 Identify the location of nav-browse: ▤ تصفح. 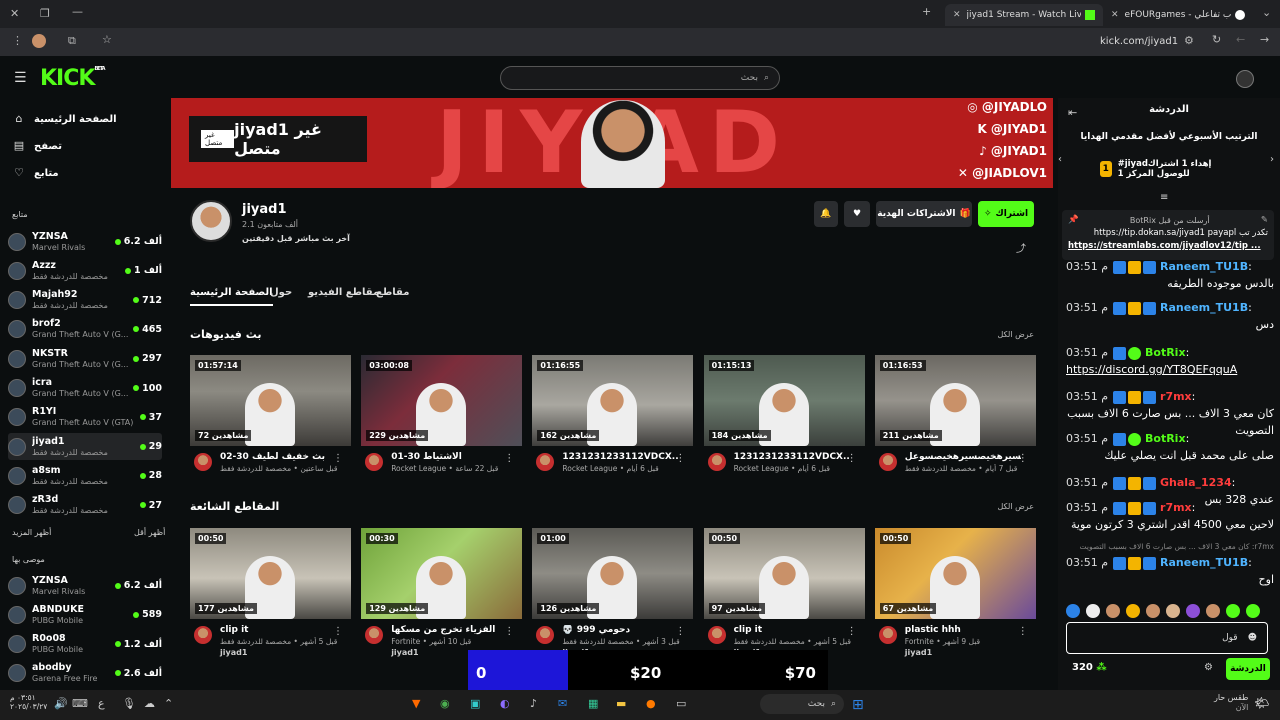
(87, 146).